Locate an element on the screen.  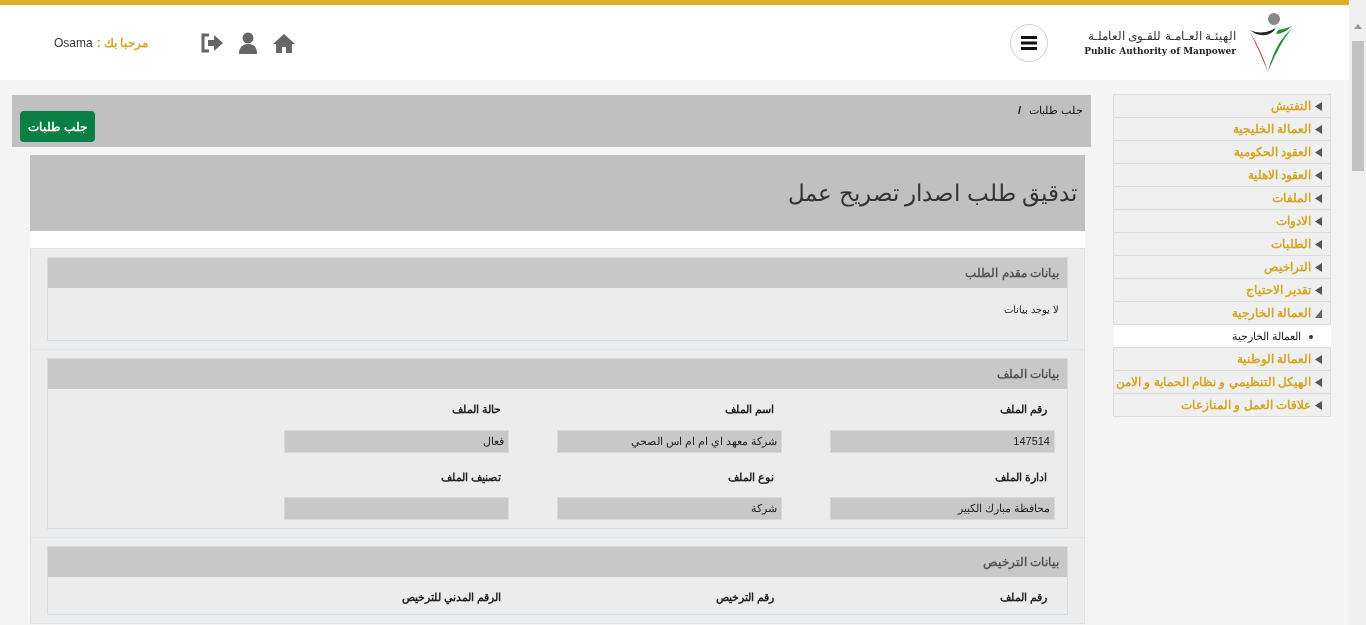
empty-message: لا يوجد بيانات is located at coordinates (1031, 309).